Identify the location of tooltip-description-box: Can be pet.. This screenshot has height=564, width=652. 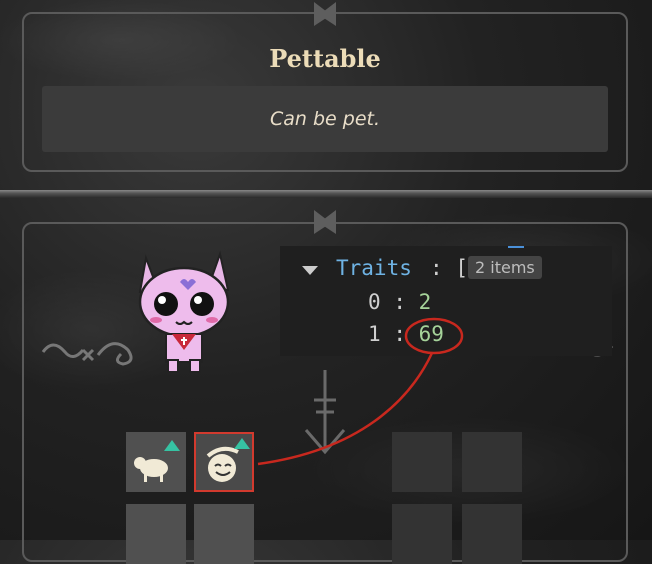
(325, 119).